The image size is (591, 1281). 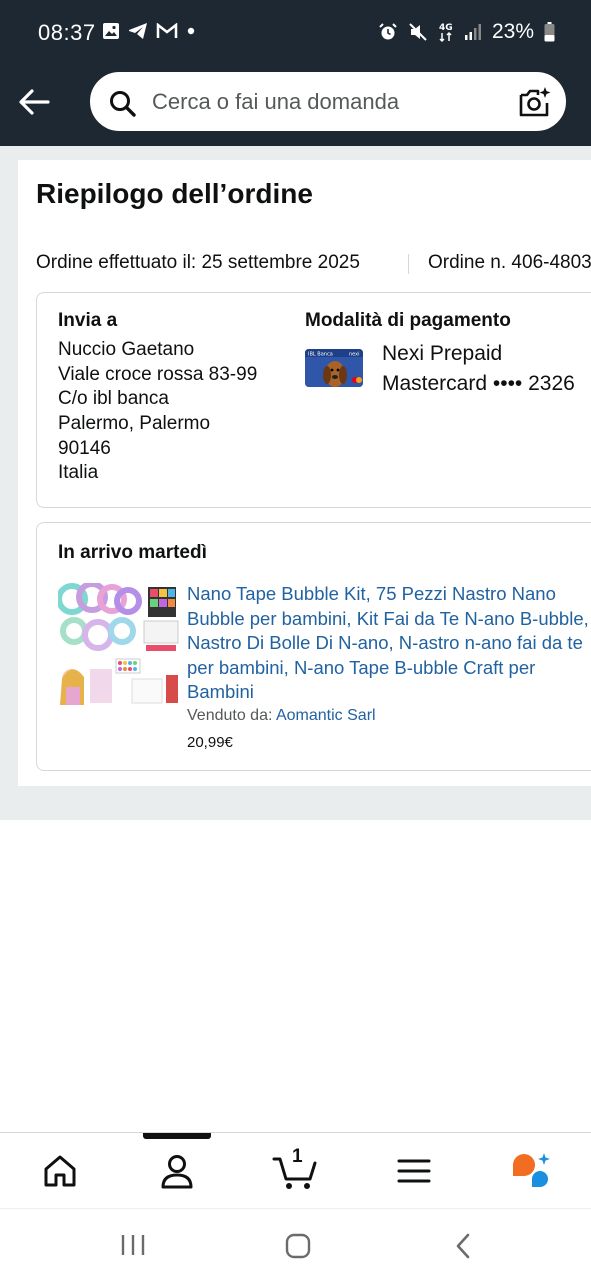 I want to click on svg-text: 4G, so click(x=446, y=28).